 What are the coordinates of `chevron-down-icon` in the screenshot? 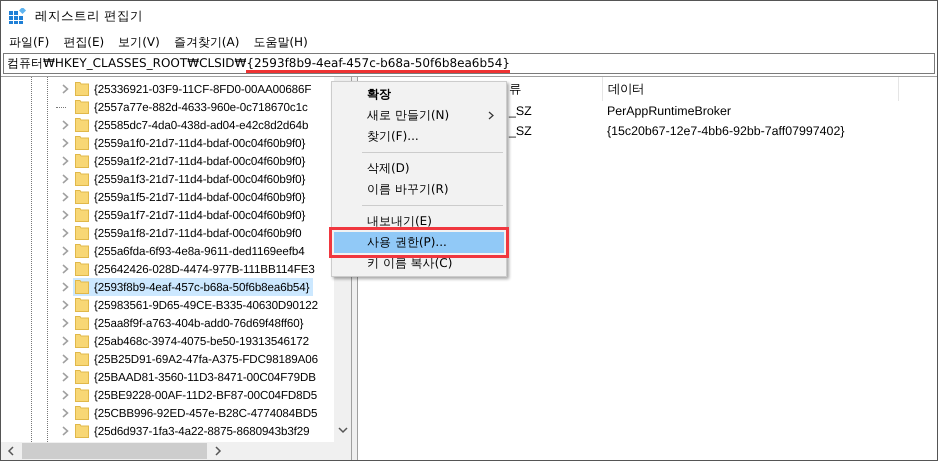 It's located at (343, 430).